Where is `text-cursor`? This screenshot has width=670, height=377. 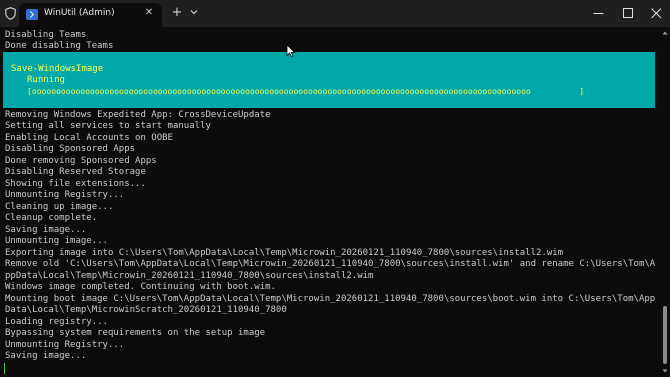 text-cursor is located at coordinates (4, 368).